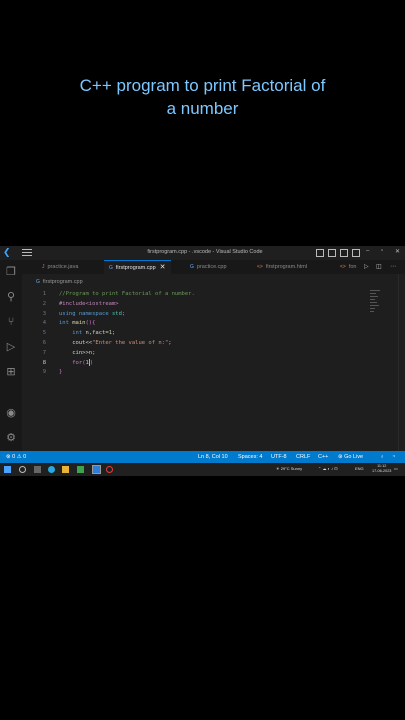 This screenshot has width=405, height=720. Describe the element at coordinates (401, 362) in the screenshot. I see `editor-scrollbar` at that location.